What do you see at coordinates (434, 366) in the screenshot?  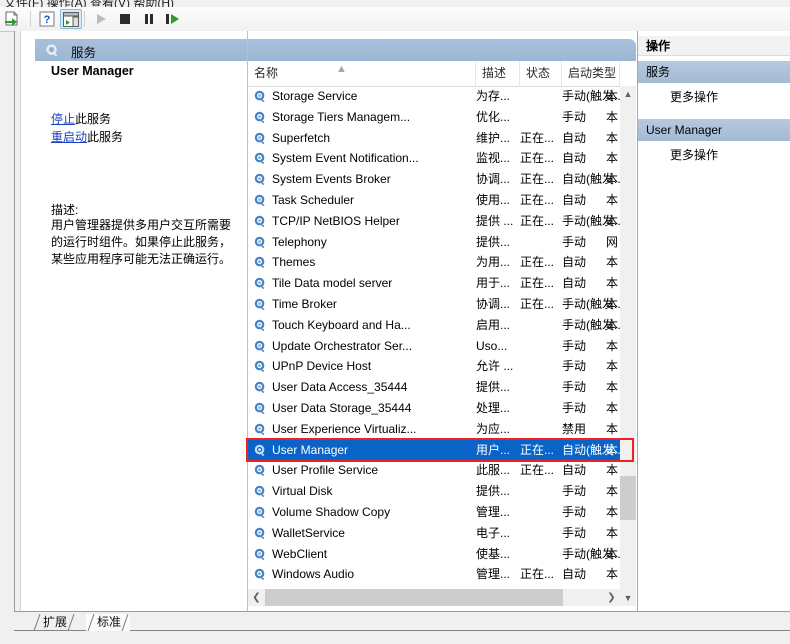 I see `table-row: UPnP Device Host 允许 ... 手动本` at bounding box center [434, 366].